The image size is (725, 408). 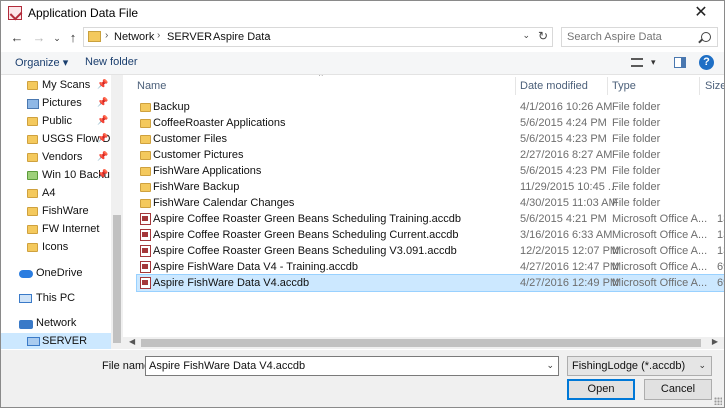 What do you see at coordinates (715, 341) in the screenshot?
I see `scroll-right-icon: ▶` at bounding box center [715, 341].